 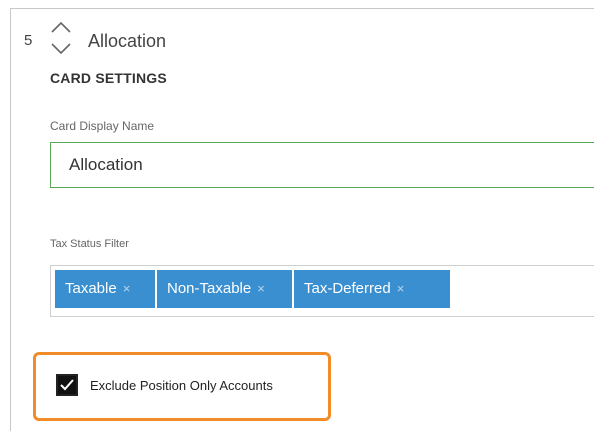 What do you see at coordinates (91, 288) in the screenshot?
I see `tag-label: Taxable` at bounding box center [91, 288].